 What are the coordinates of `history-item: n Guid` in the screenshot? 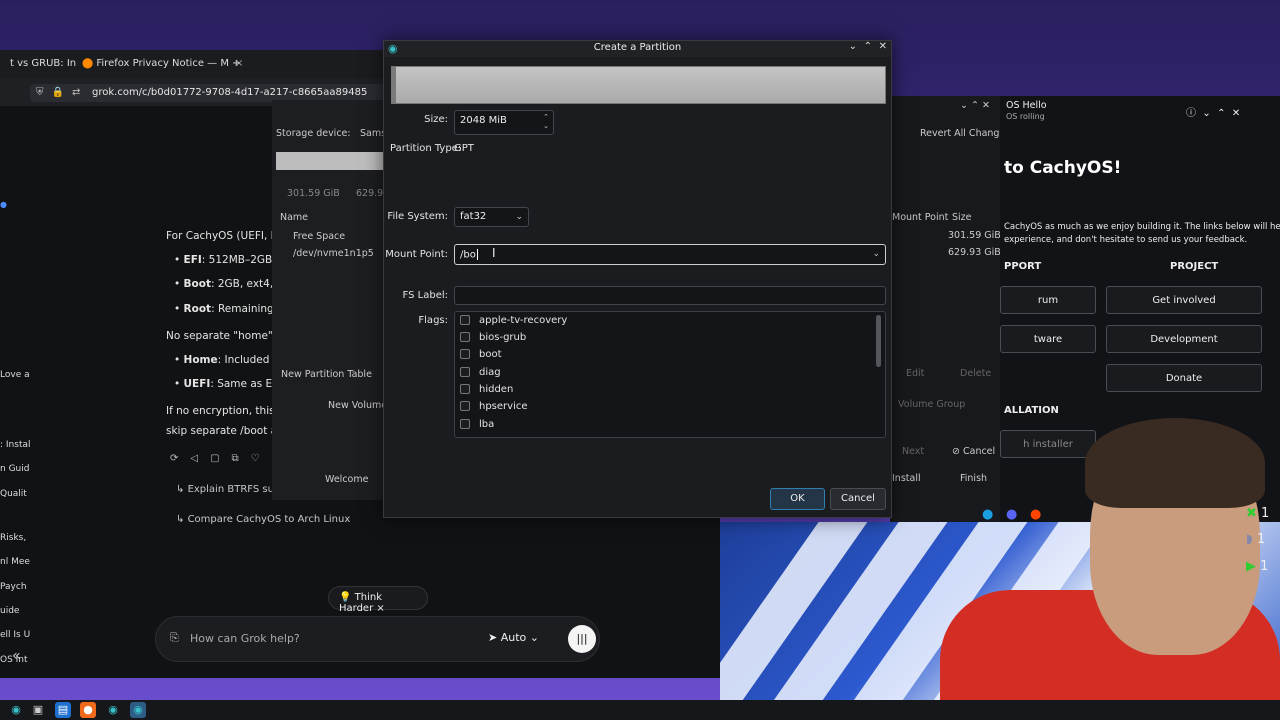 It's located at (14, 469).